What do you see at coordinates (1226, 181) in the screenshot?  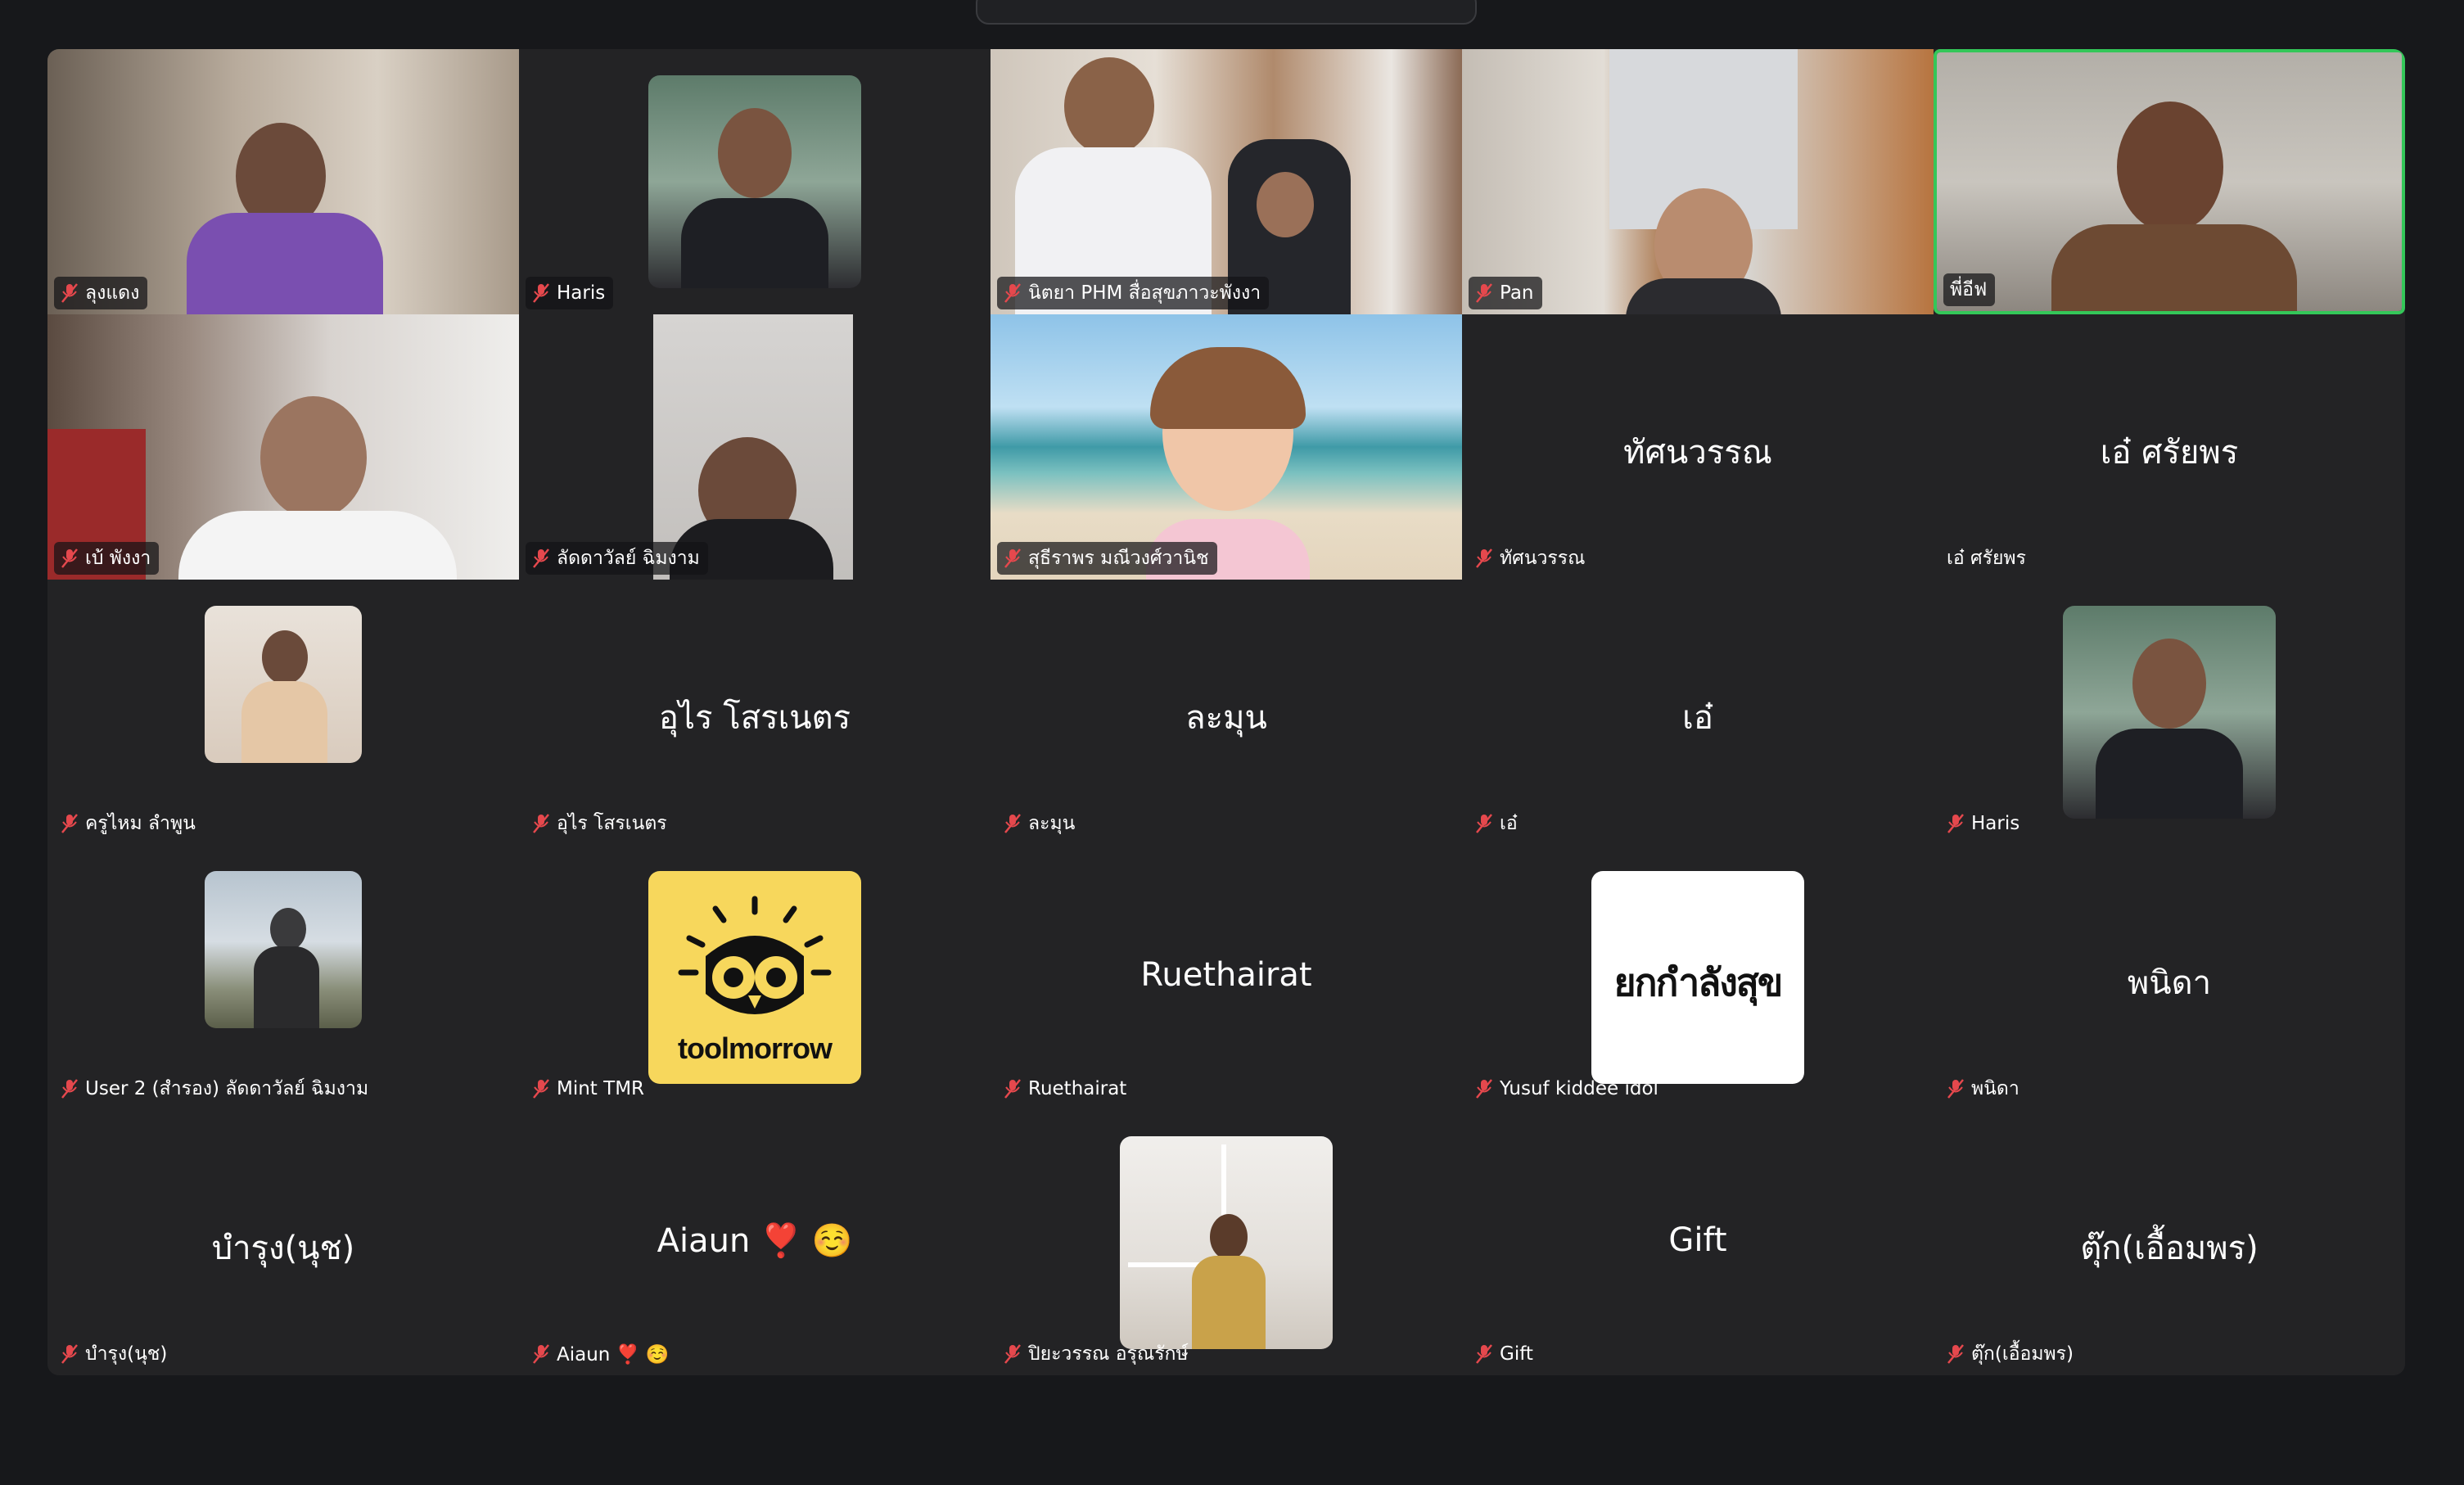 I see `participant-tile: นิตยา PHM สื่อสุขภาวะพังงา` at bounding box center [1226, 181].